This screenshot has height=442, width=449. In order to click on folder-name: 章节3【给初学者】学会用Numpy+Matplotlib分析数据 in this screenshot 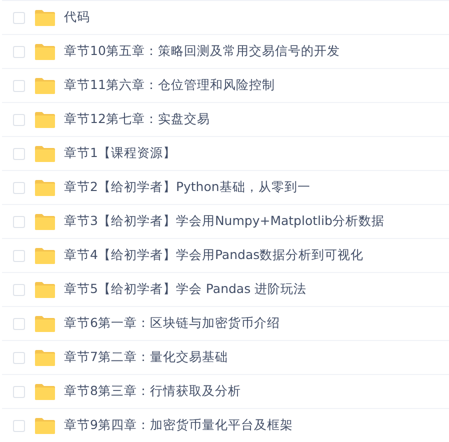, I will do `click(224, 221)`.